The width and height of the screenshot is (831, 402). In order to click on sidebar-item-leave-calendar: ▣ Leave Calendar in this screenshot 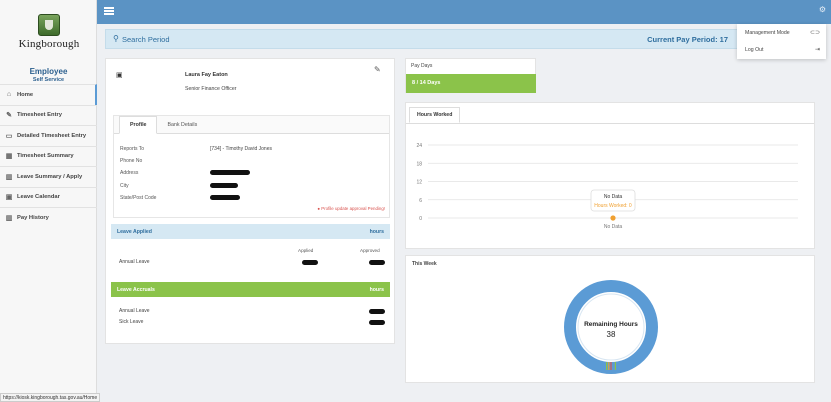, I will do `click(48, 197)`.